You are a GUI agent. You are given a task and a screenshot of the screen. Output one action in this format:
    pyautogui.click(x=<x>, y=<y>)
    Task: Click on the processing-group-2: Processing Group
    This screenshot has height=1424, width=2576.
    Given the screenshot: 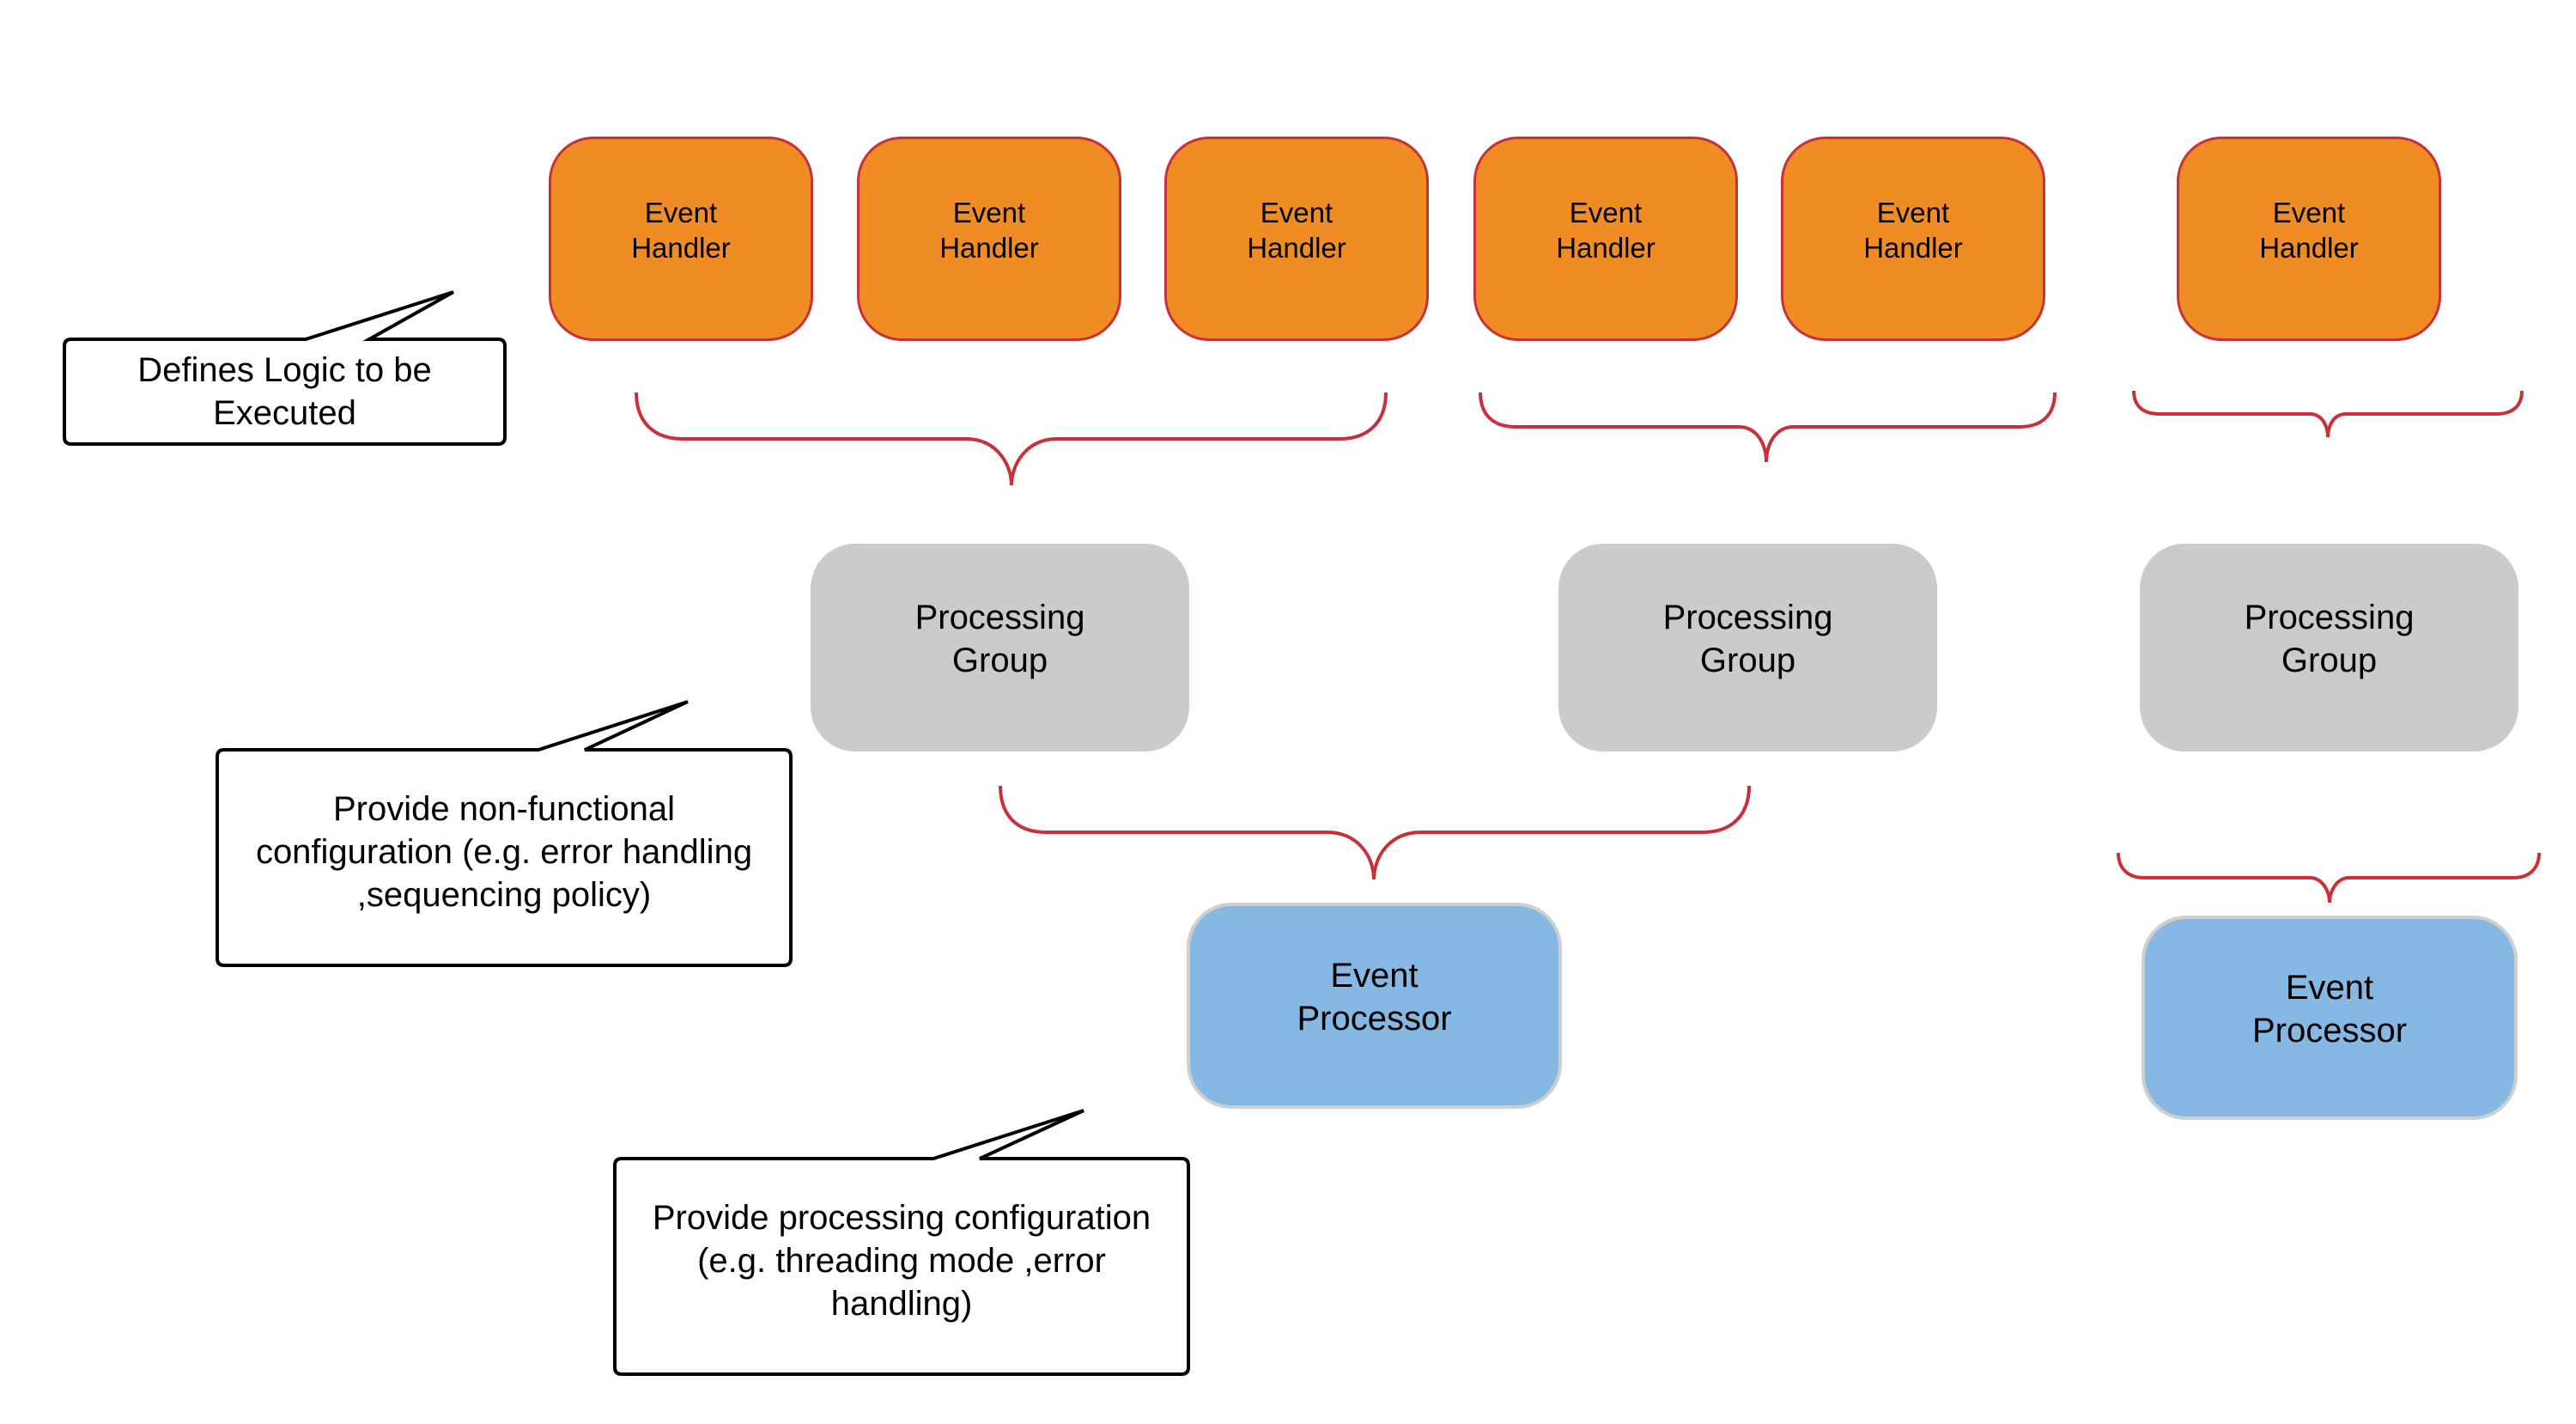 What is the action you would take?
    pyautogui.click(x=1748, y=648)
    